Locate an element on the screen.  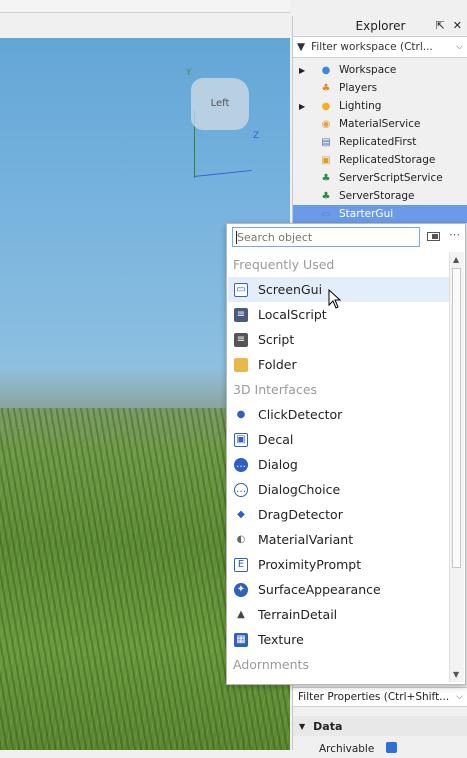
object-item-dialogchoice: … DialogChoice is located at coordinates (339, 489).